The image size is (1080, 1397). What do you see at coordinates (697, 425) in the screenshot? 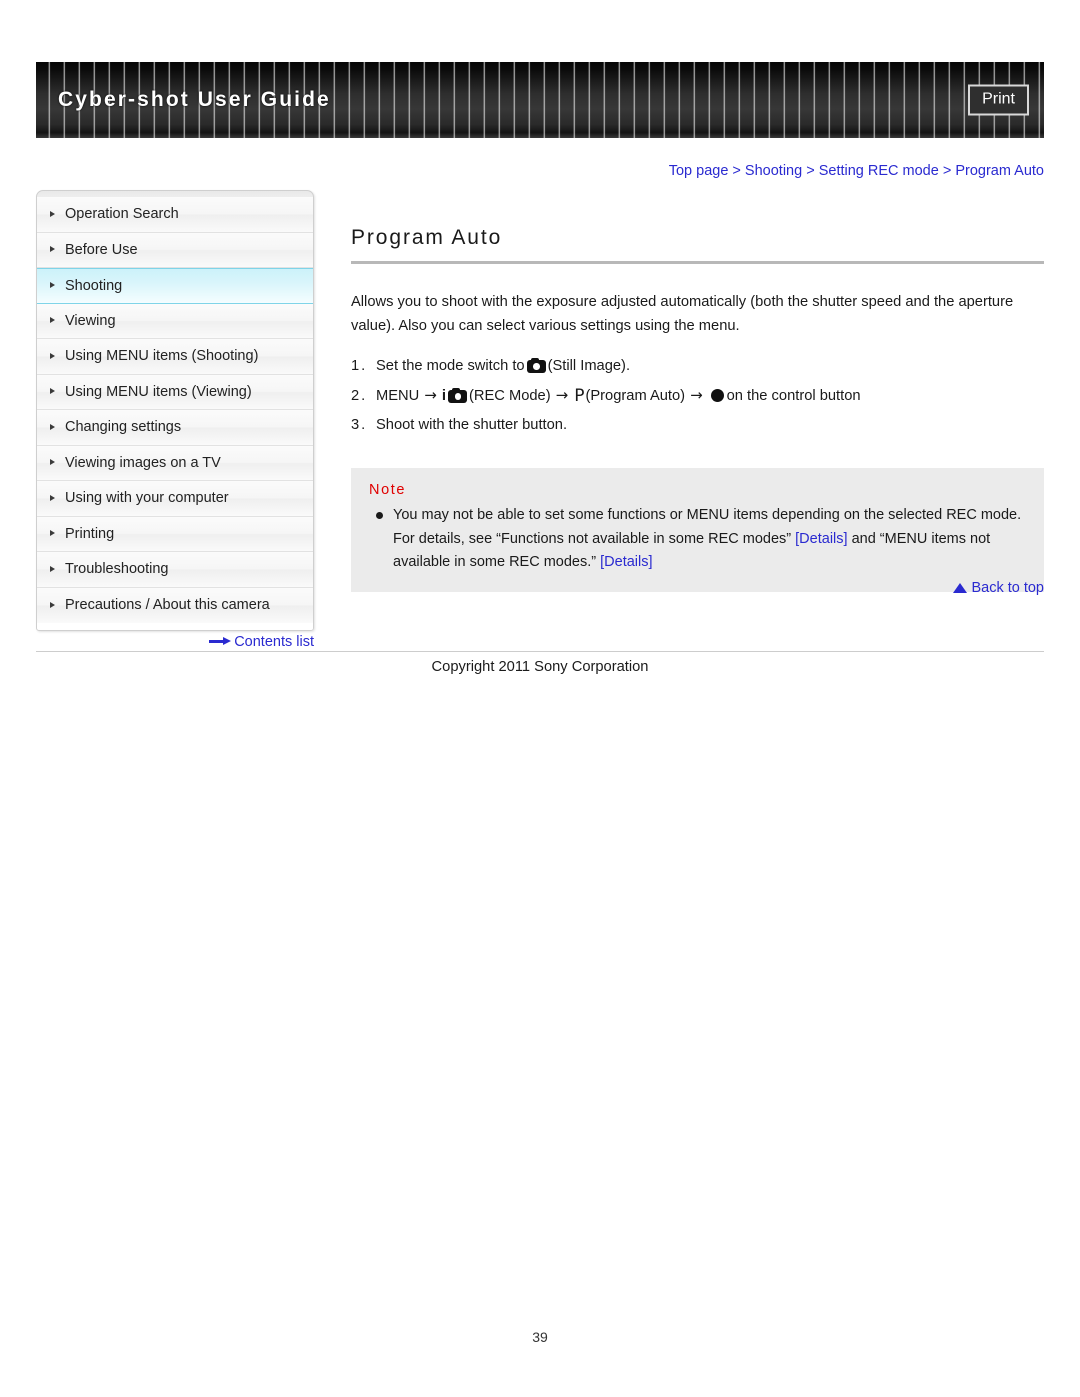
I see `step-3: 3. Shoot with the shutter button.` at bounding box center [697, 425].